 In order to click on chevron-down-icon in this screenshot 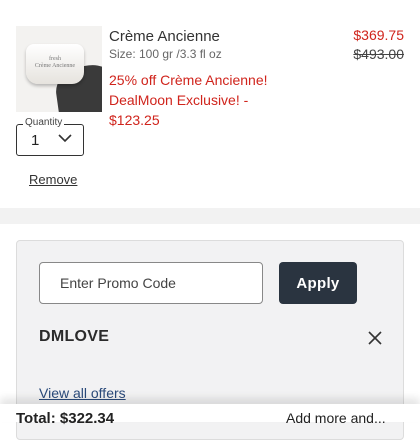, I will do `click(65, 138)`.